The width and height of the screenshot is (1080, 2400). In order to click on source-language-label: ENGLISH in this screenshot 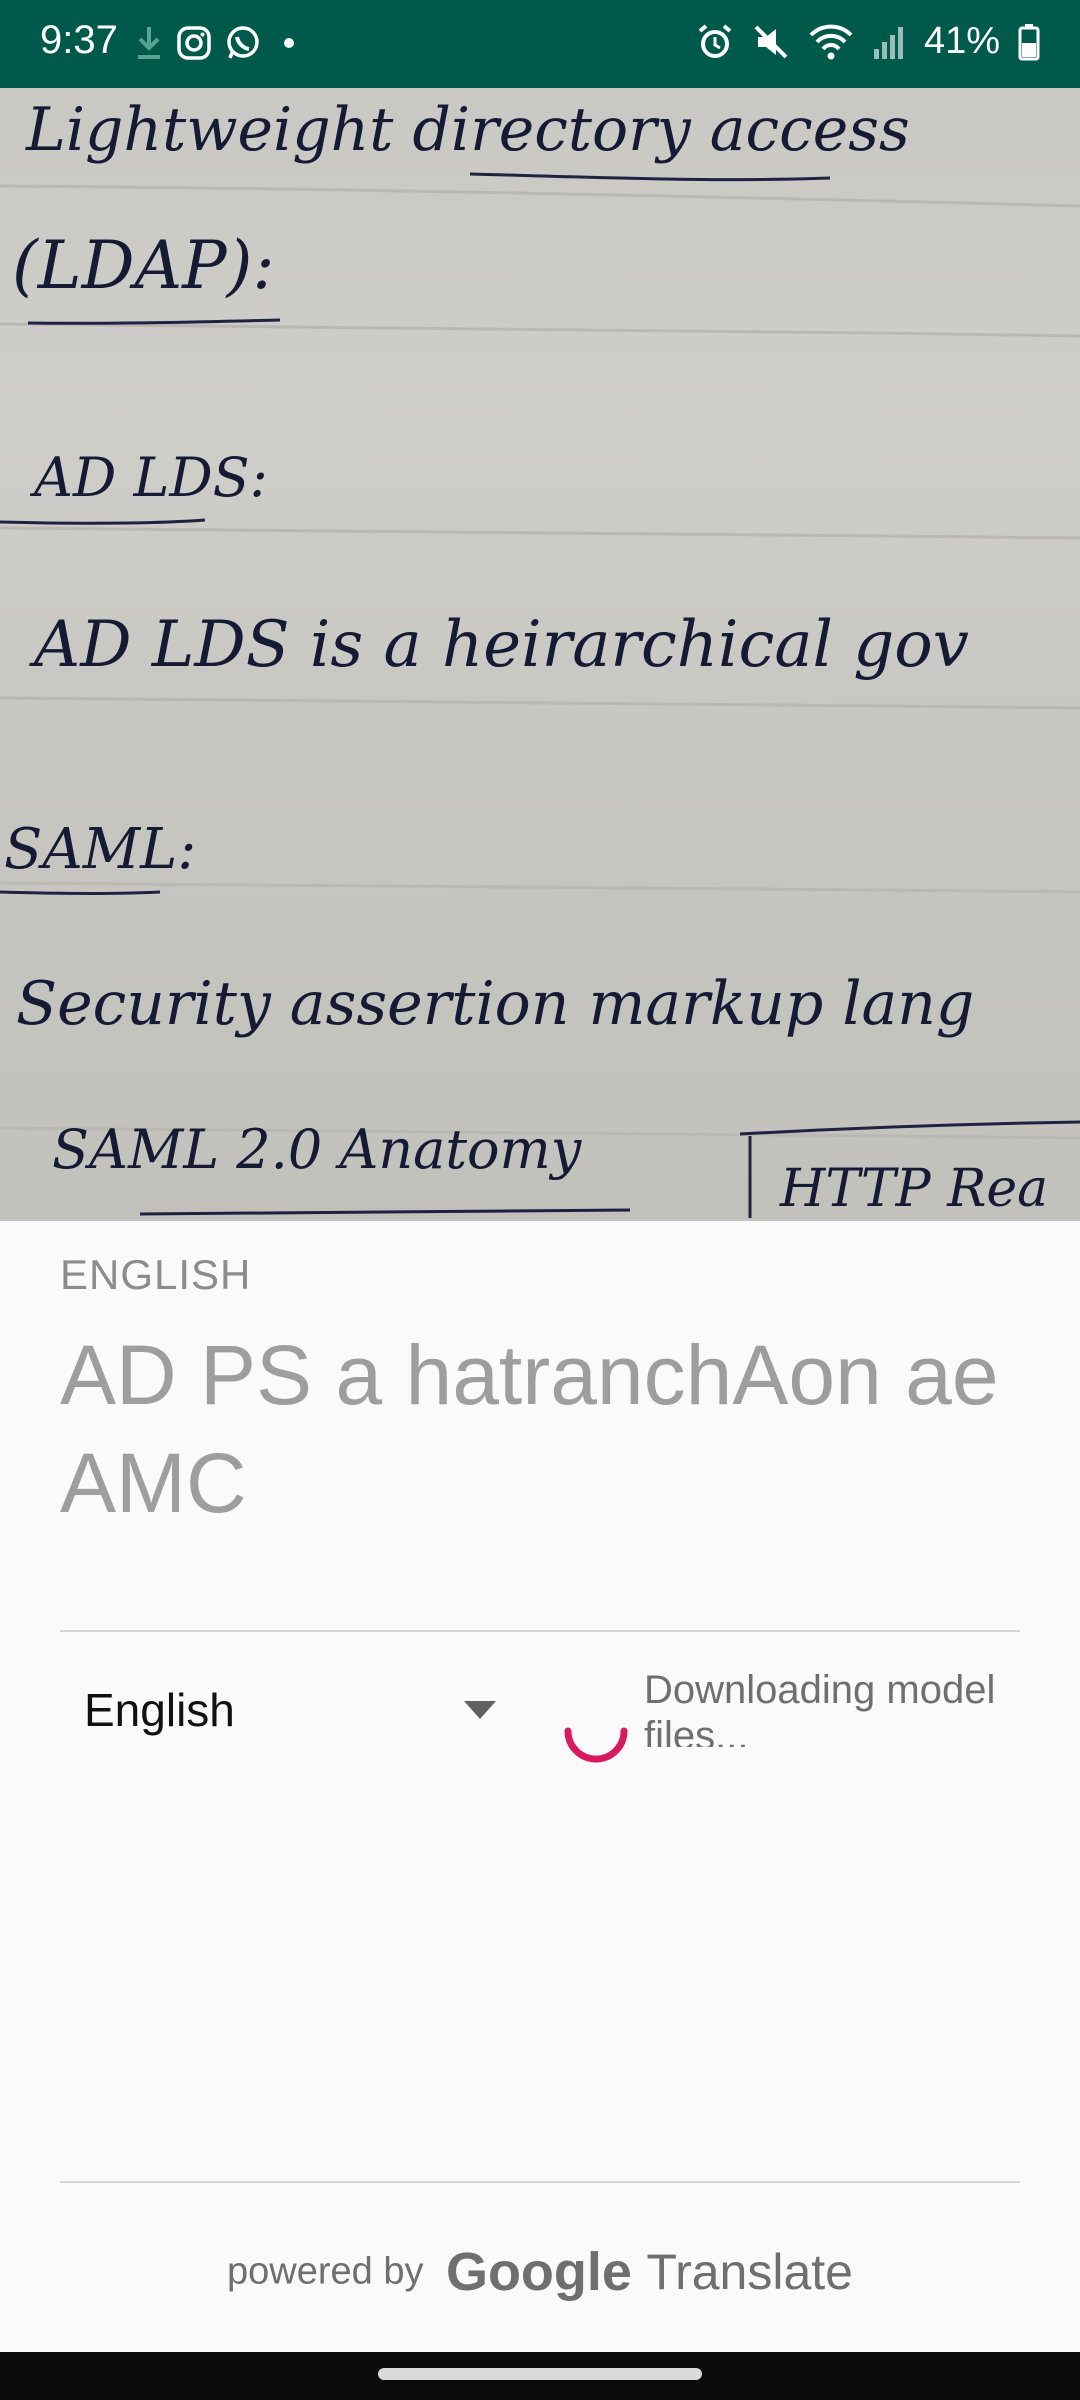, I will do `click(156, 1274)`.